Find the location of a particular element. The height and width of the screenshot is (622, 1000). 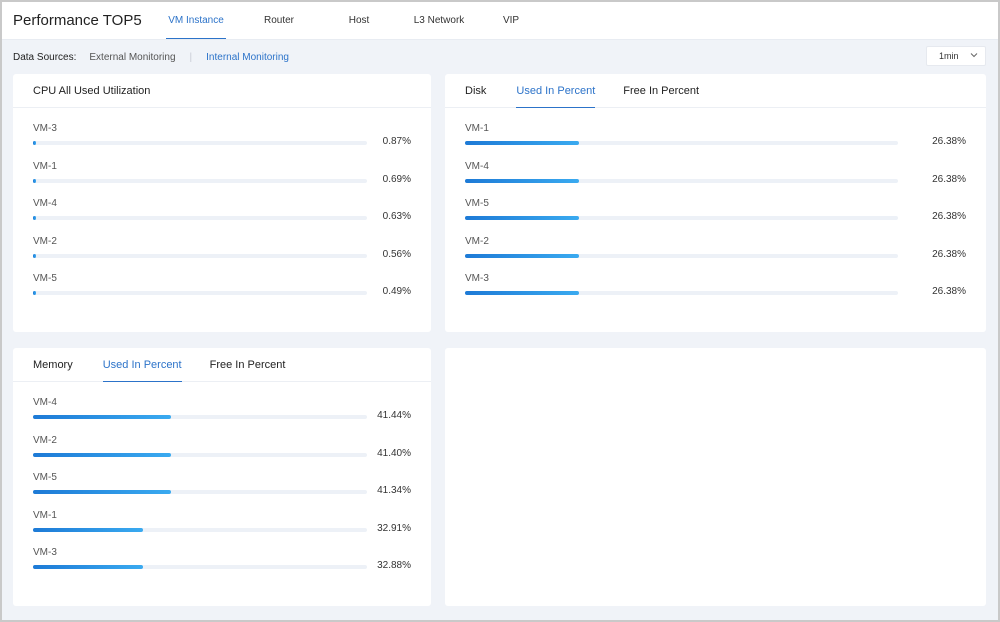

interval-value: 1min is located at coordinates (949, 56).